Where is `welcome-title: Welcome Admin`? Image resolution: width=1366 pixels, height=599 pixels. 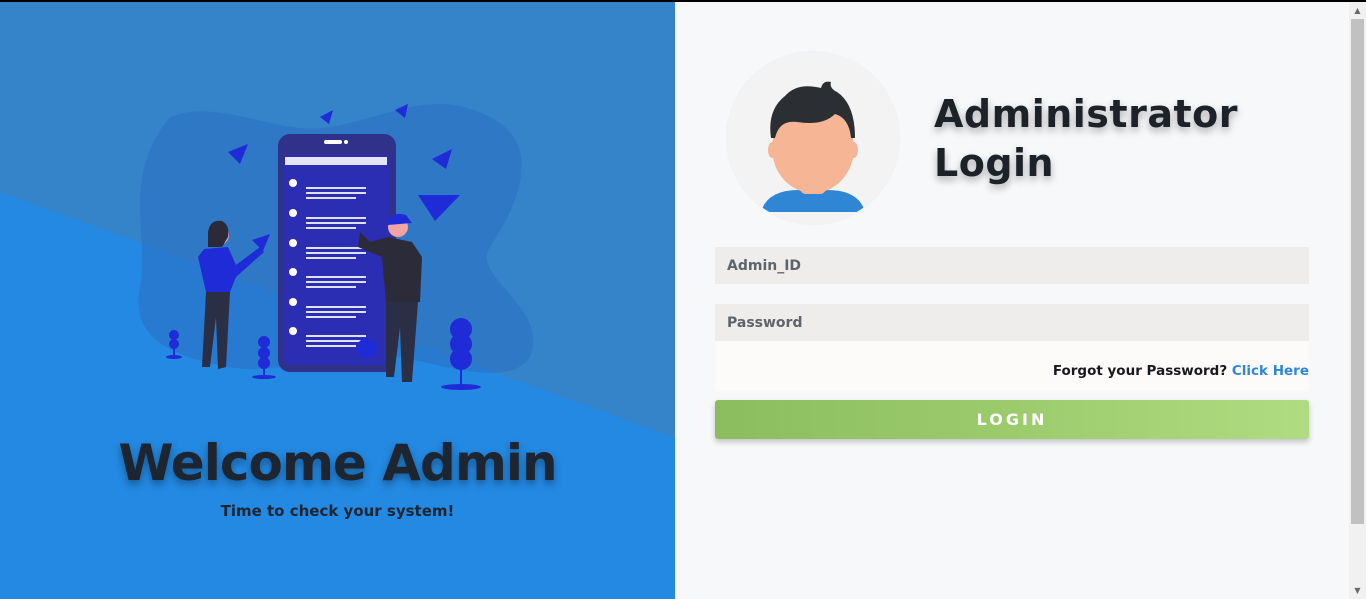
welcome-title: Welcome Admin is located at coordinates (337, 463).